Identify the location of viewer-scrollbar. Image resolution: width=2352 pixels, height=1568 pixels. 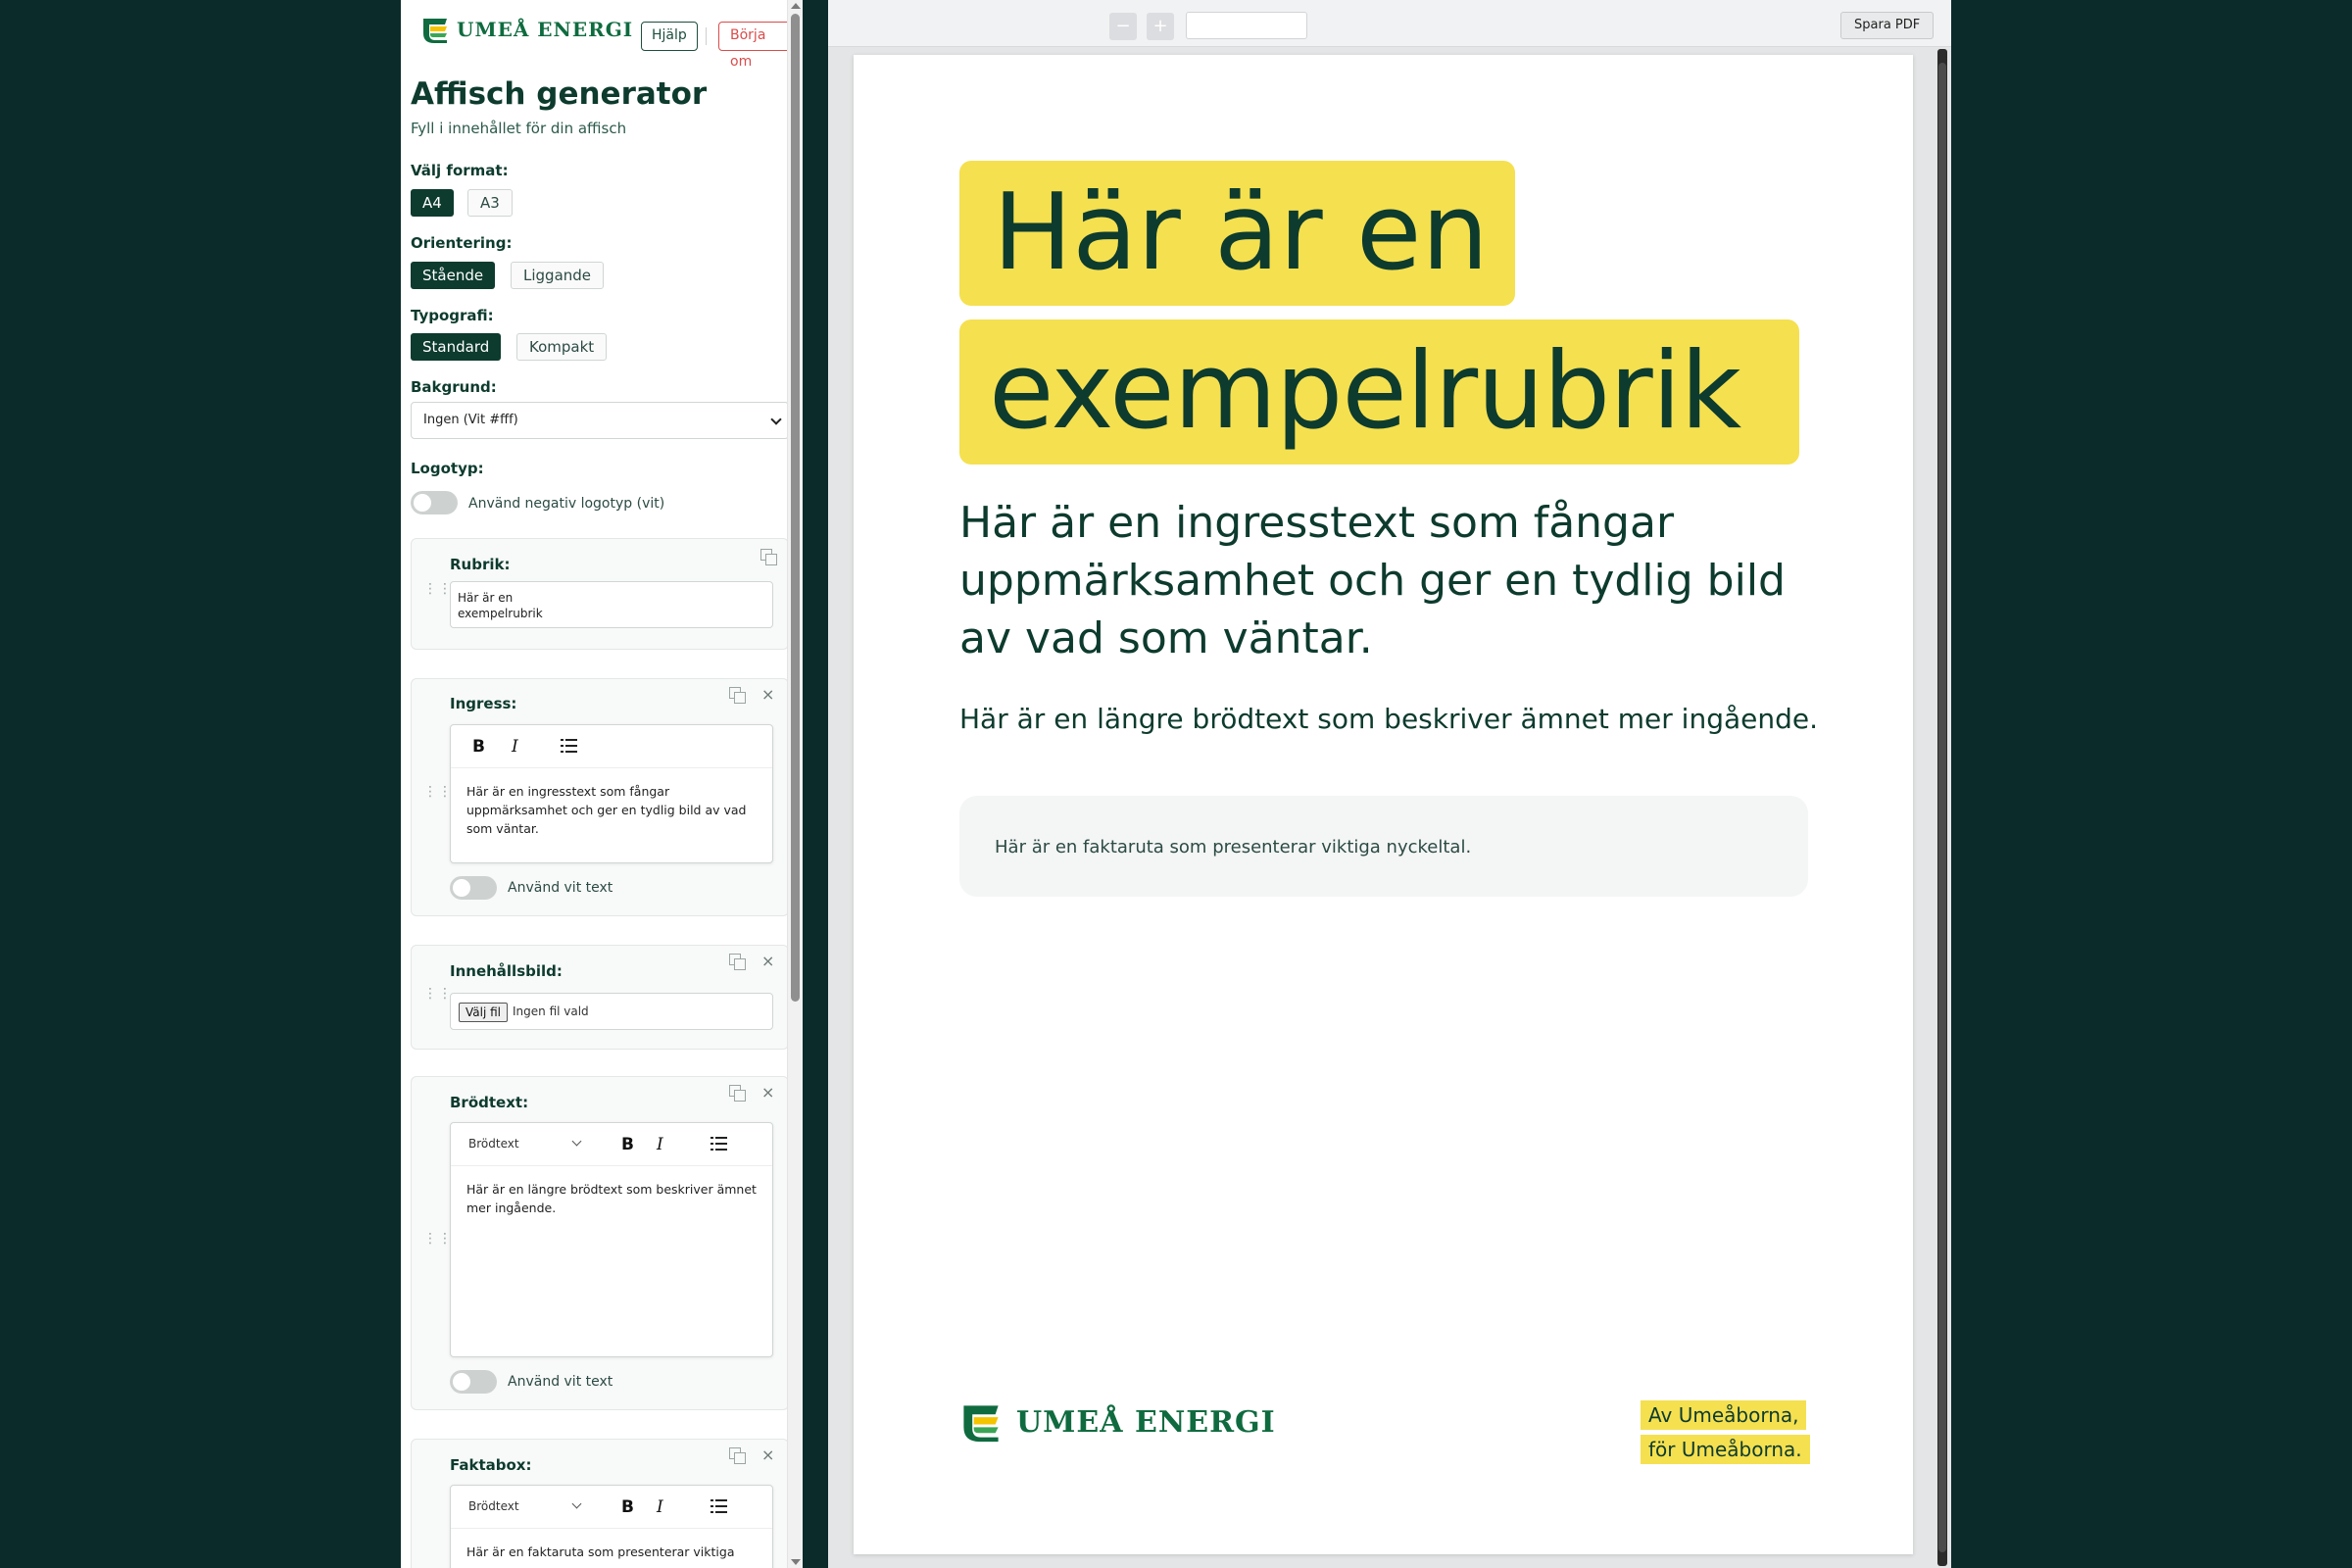
(1942, 807).